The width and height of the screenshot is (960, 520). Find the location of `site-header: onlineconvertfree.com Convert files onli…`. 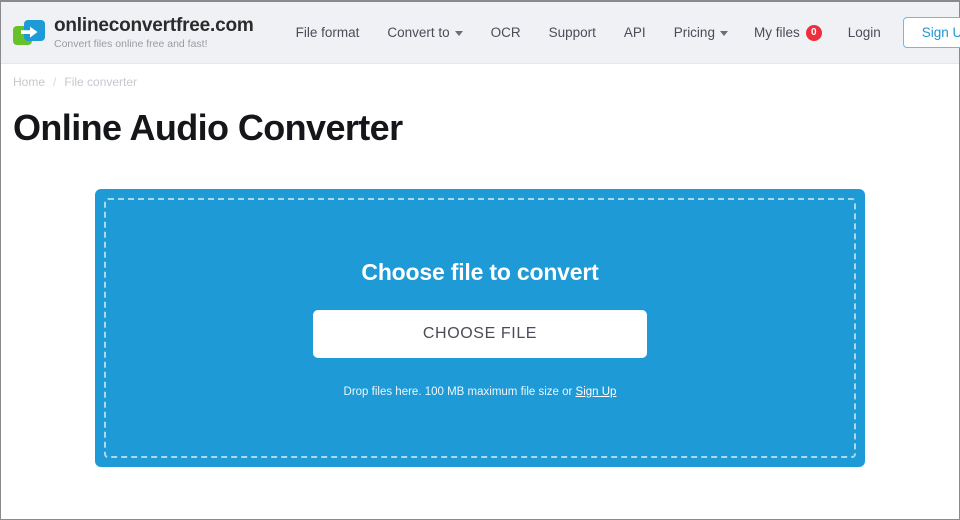

site-header: onlineconvertfree.com Convert files onli… is located at coordinates (480, 33).